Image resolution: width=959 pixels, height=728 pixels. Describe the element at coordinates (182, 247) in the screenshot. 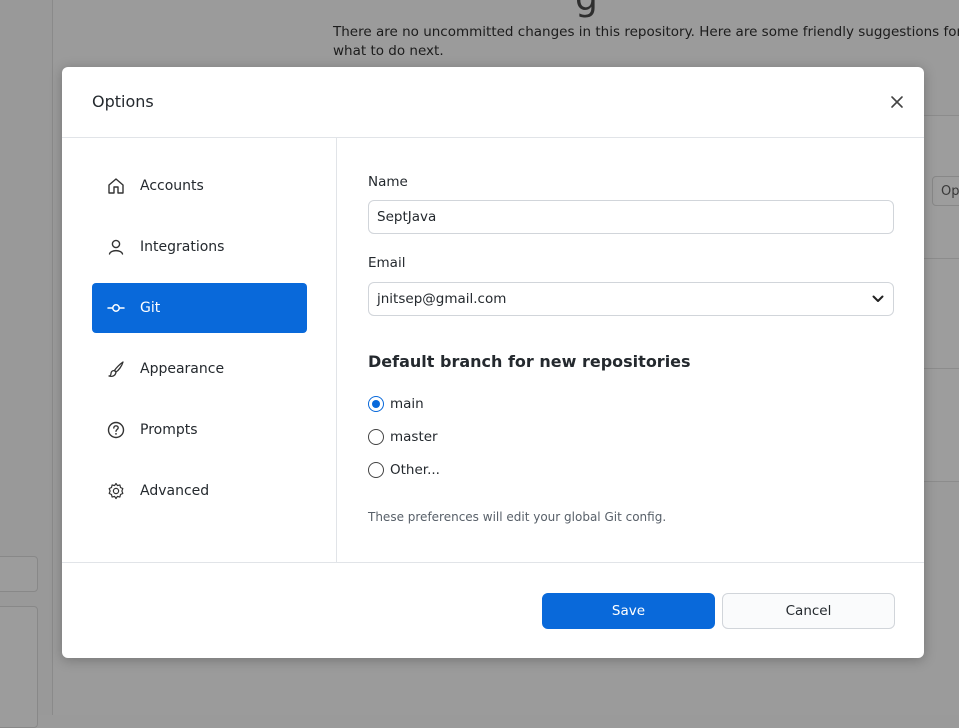

I see `sidebar-item-label: Integrations` at that location.